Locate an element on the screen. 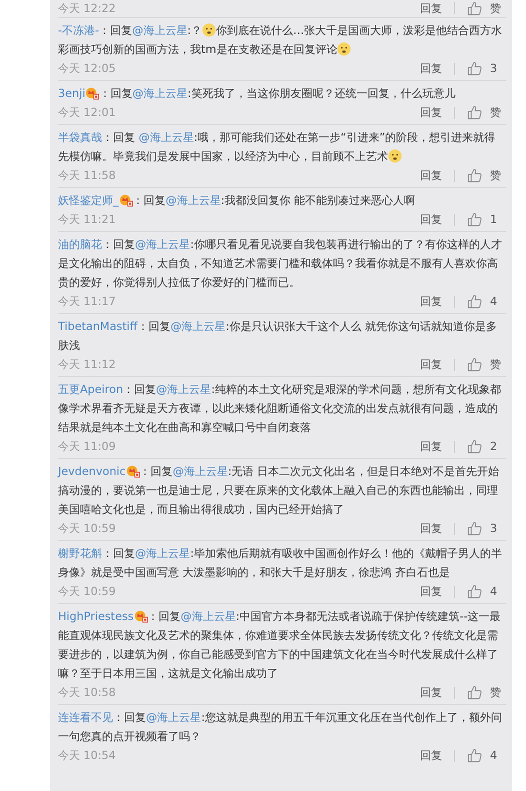 The width and height of the screenshot is (526, 791). comment-time: 今天 11:12 is located at coordinates (87, 364).